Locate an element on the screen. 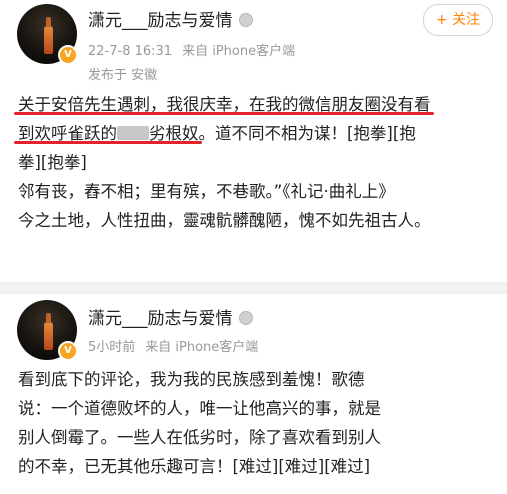  content-line: 拳][抱拳] is located at coordinates (52, 162).